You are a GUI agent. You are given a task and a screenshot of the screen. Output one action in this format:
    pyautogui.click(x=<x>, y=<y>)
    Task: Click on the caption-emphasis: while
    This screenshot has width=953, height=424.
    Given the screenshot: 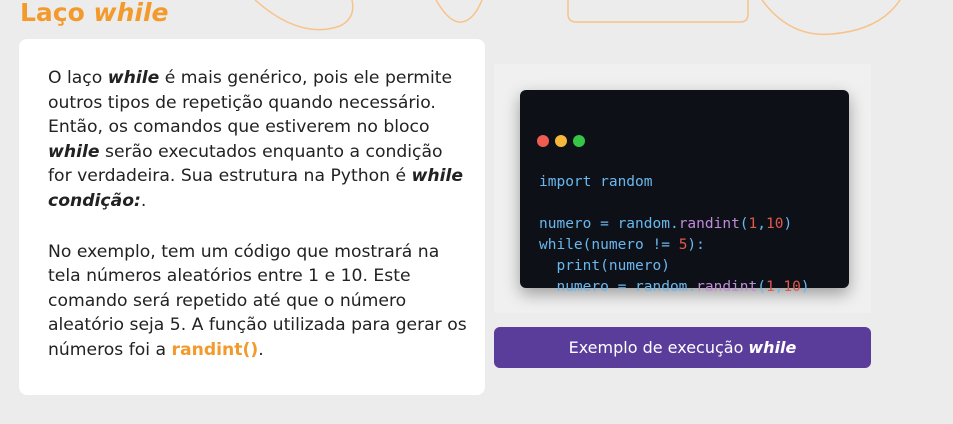 What is the action you would take?
    pyautogui.click(x=772, y=347)
    